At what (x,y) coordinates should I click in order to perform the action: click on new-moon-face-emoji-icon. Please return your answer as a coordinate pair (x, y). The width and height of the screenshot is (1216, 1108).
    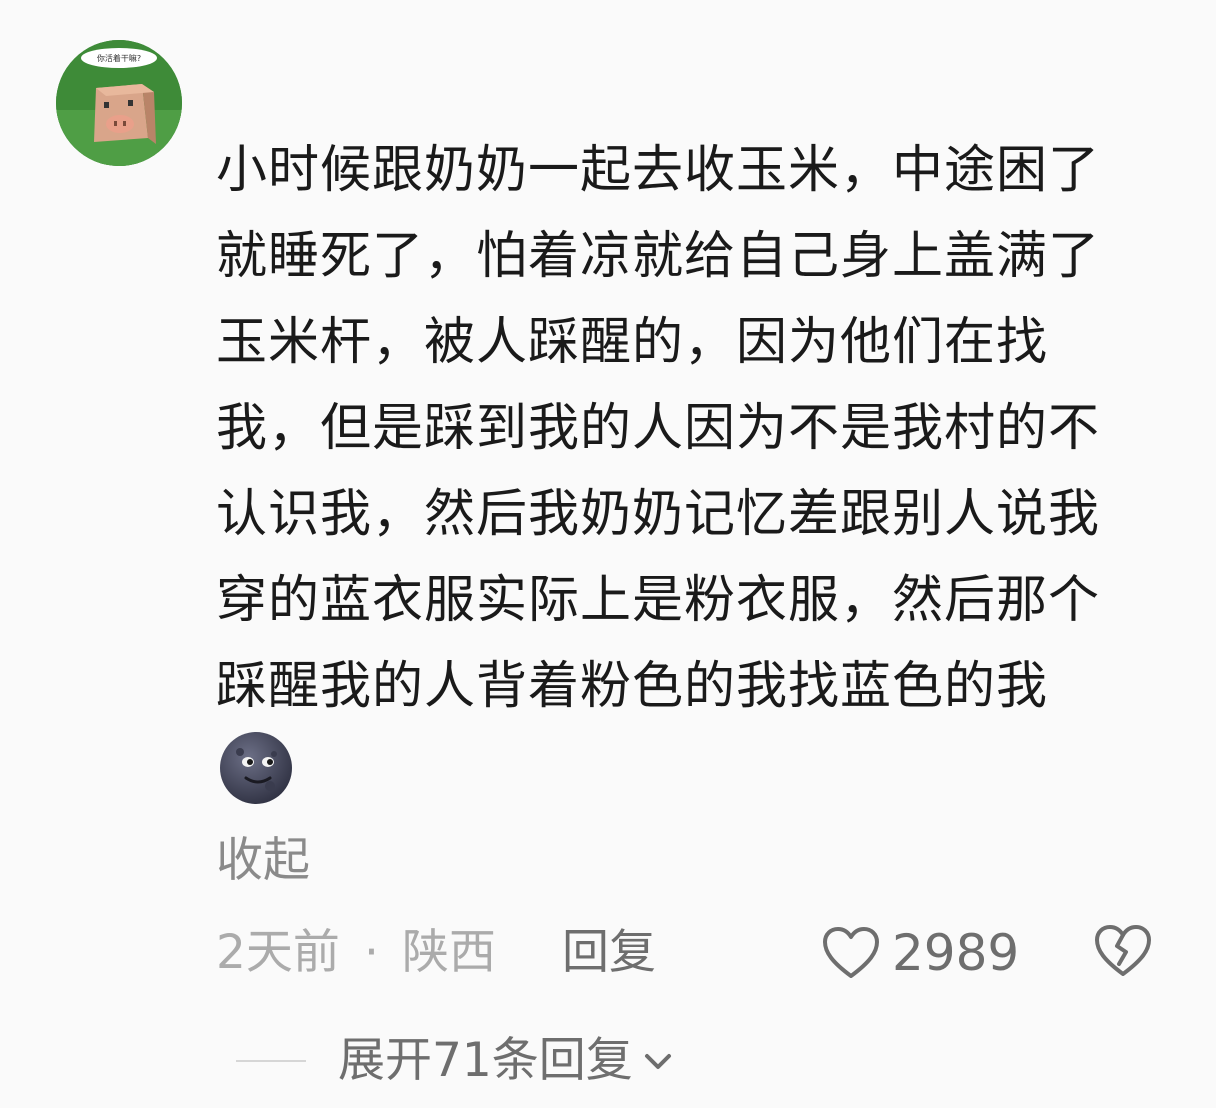
    Looking at the image, I should click on (256, 768).